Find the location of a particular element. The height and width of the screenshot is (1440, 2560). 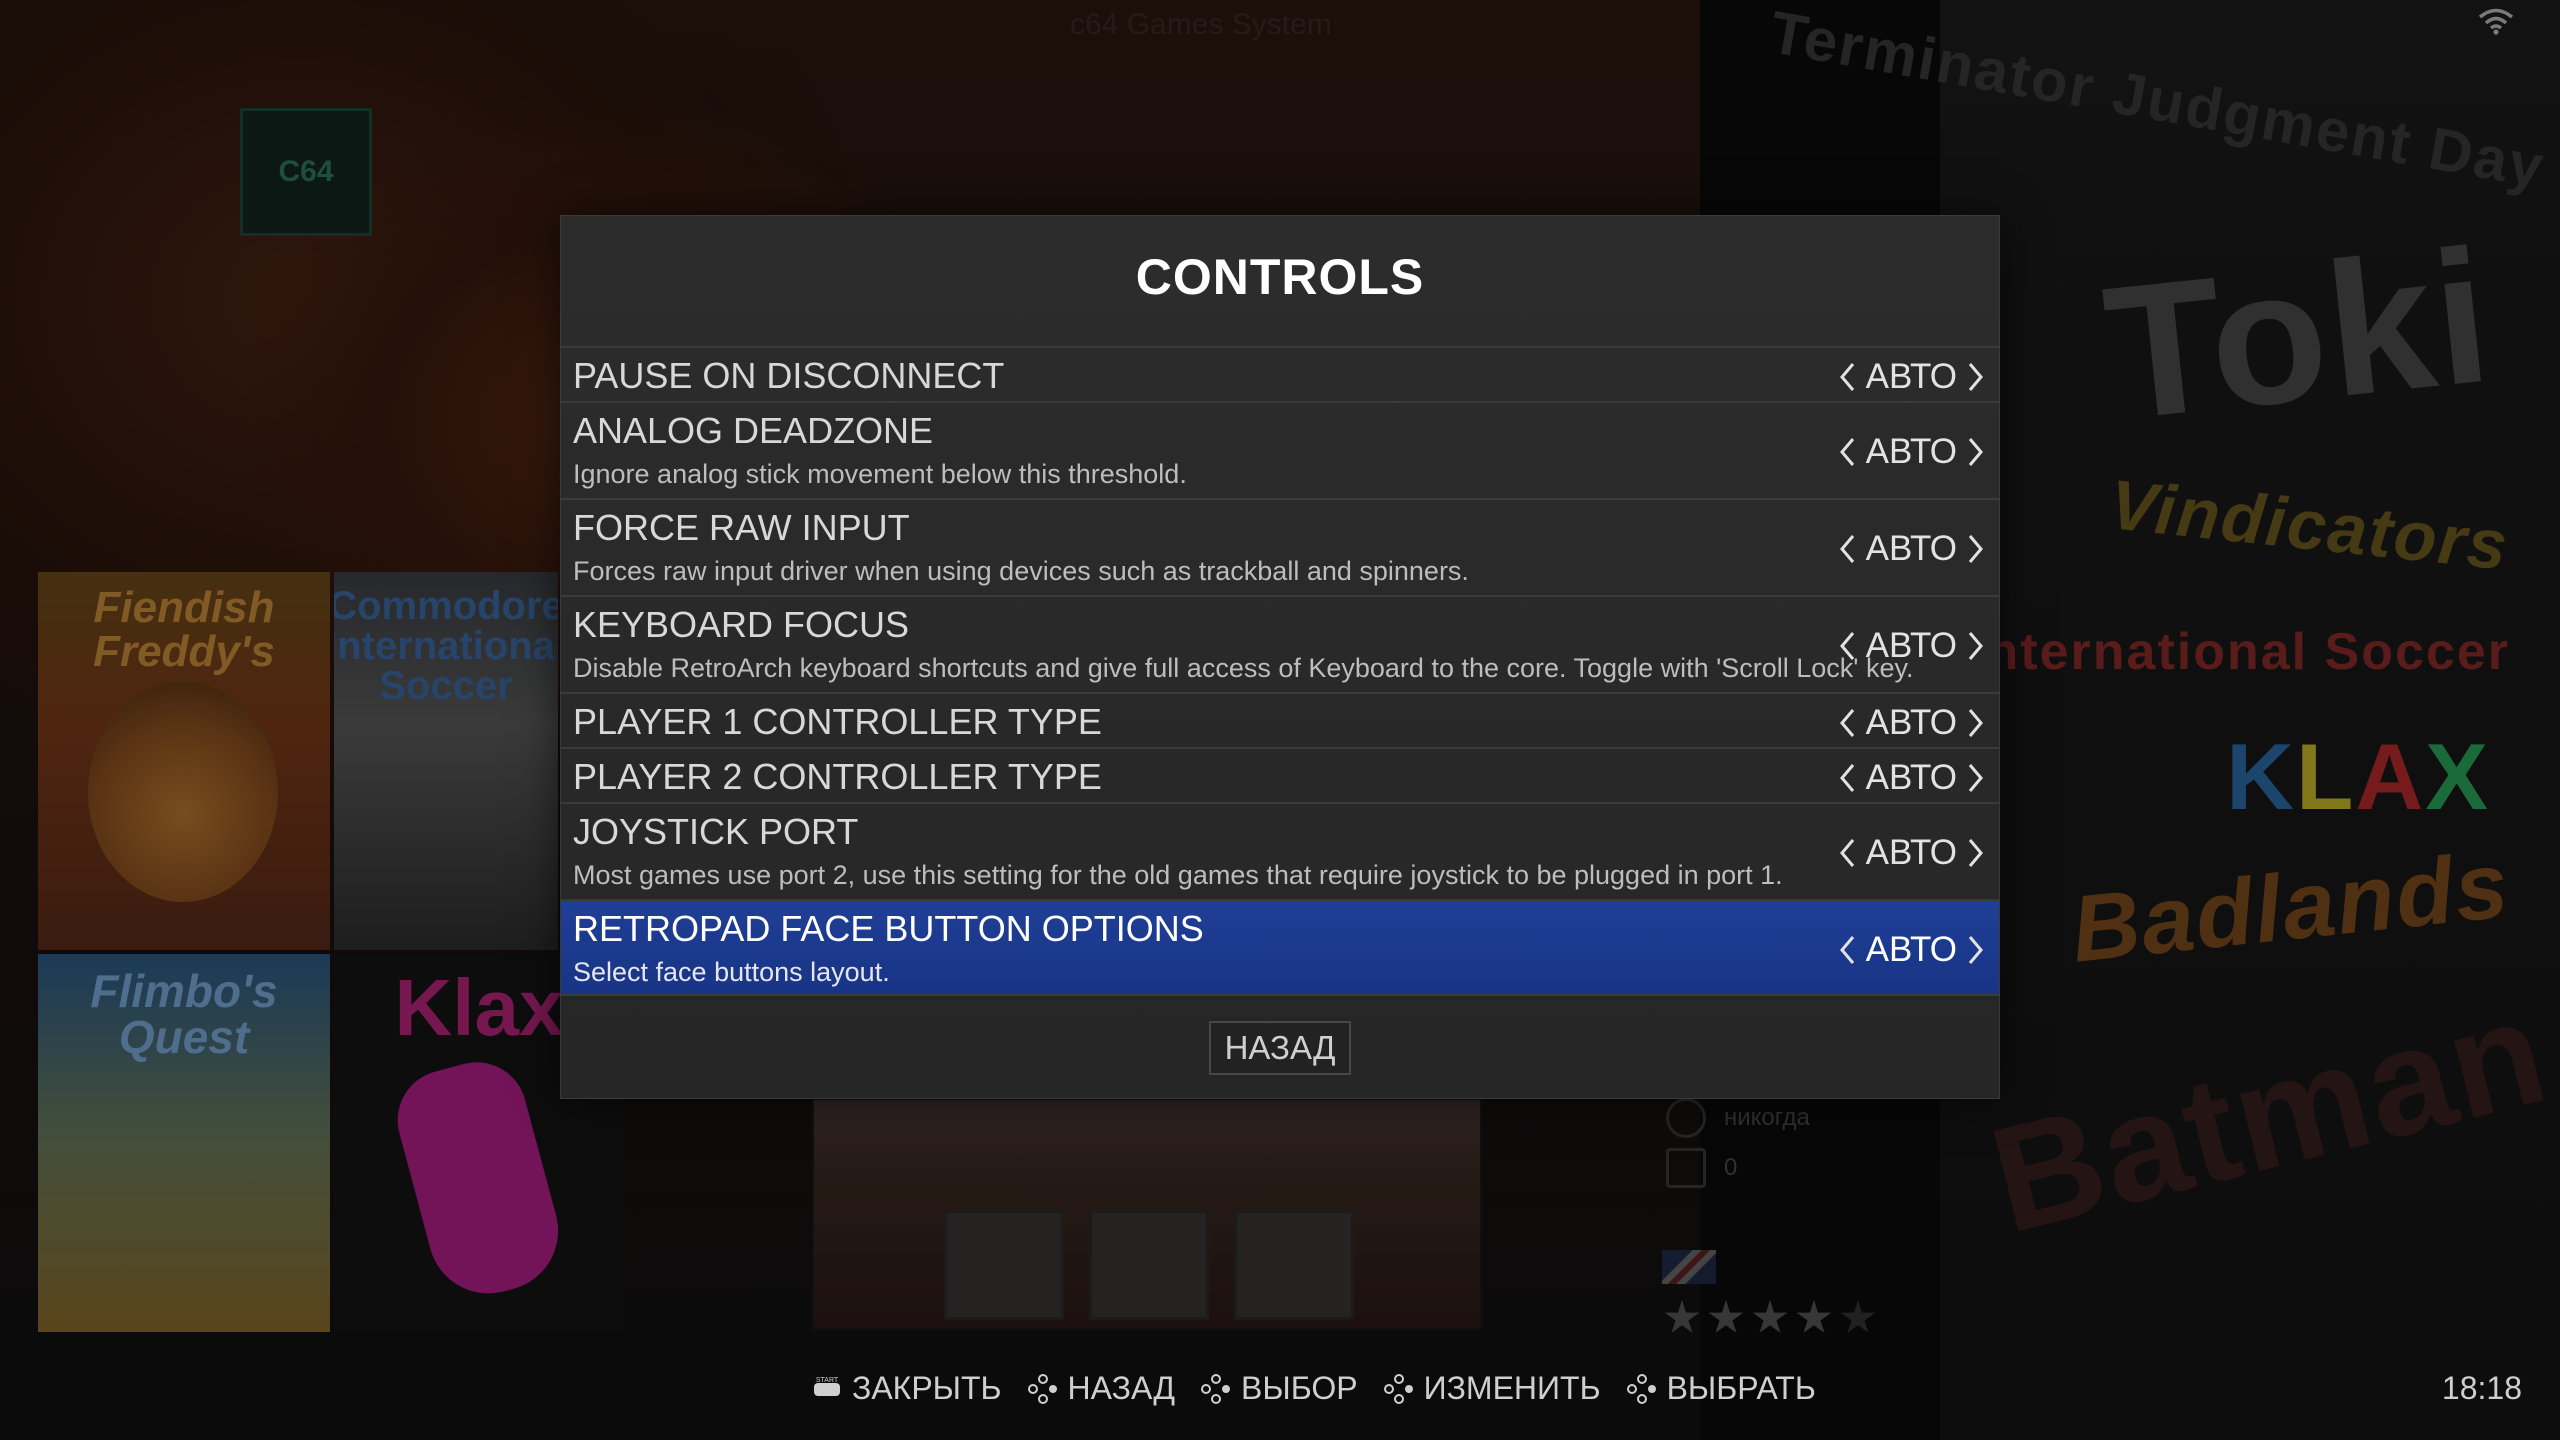

svg-text: START is located at coordinates (827, 1380).